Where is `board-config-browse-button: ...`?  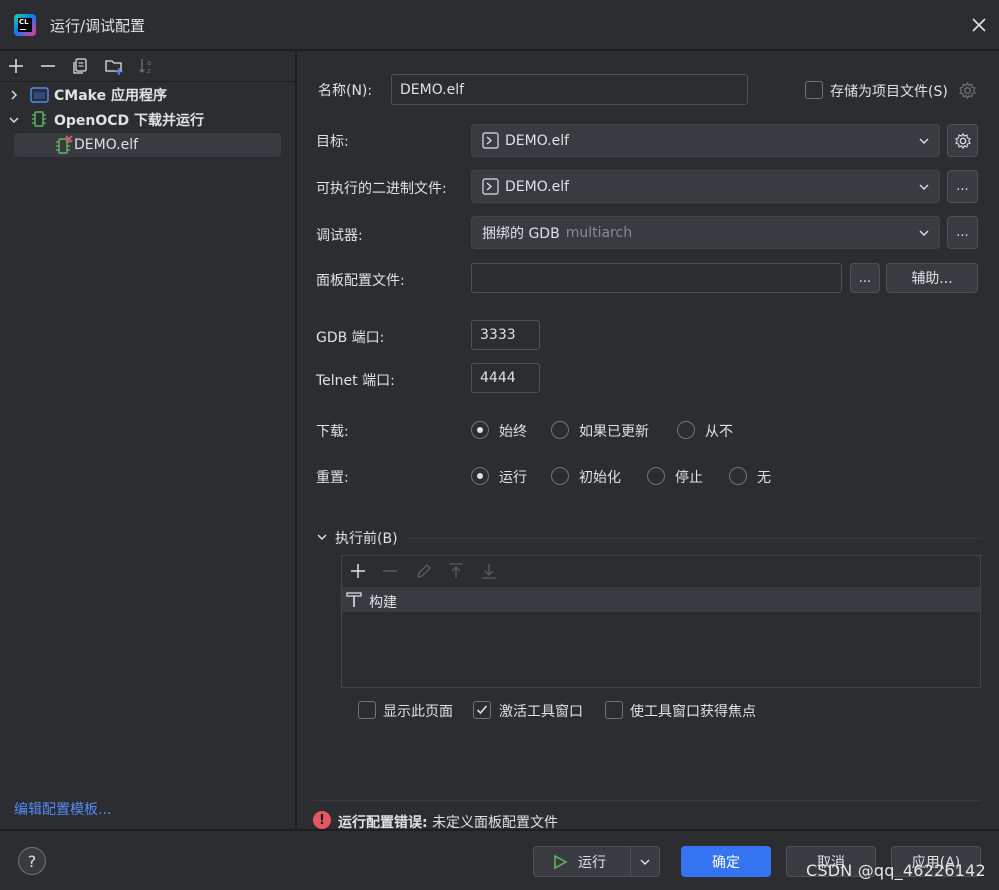
board-config-browse-button: ... is located at coordinates (865, 278).